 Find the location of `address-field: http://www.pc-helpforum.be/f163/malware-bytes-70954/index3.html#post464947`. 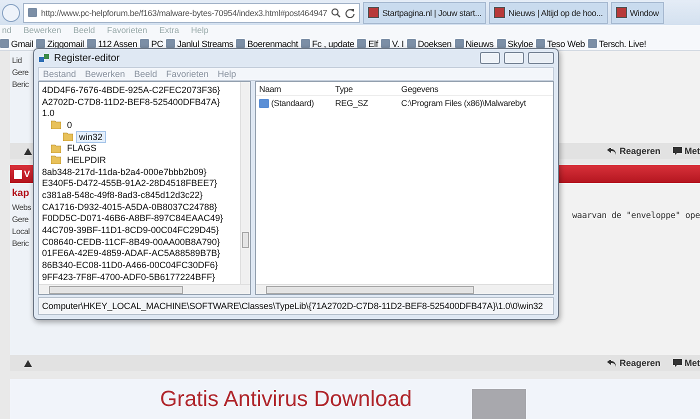

address-field: http://www.pc-helpforum.be/f163/malware-bytes-70954/index3.html#post464947 is located at coordinates (191, 12).